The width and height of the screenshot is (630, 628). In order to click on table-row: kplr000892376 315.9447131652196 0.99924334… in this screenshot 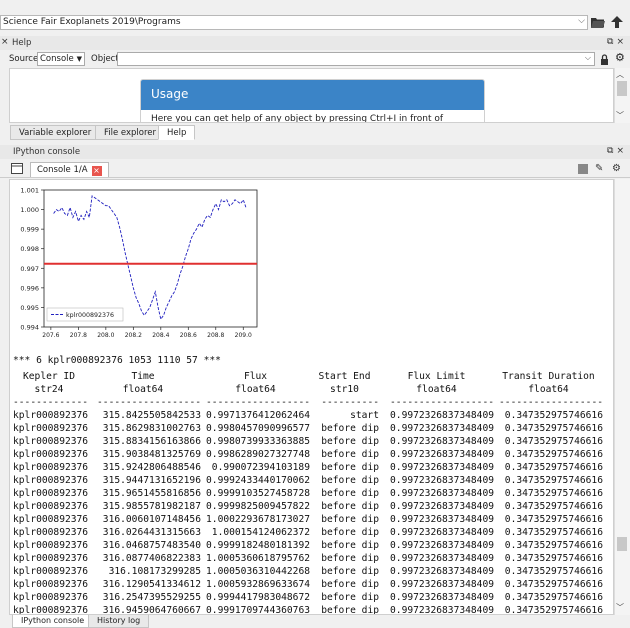, I will do `click(308, 480)`.